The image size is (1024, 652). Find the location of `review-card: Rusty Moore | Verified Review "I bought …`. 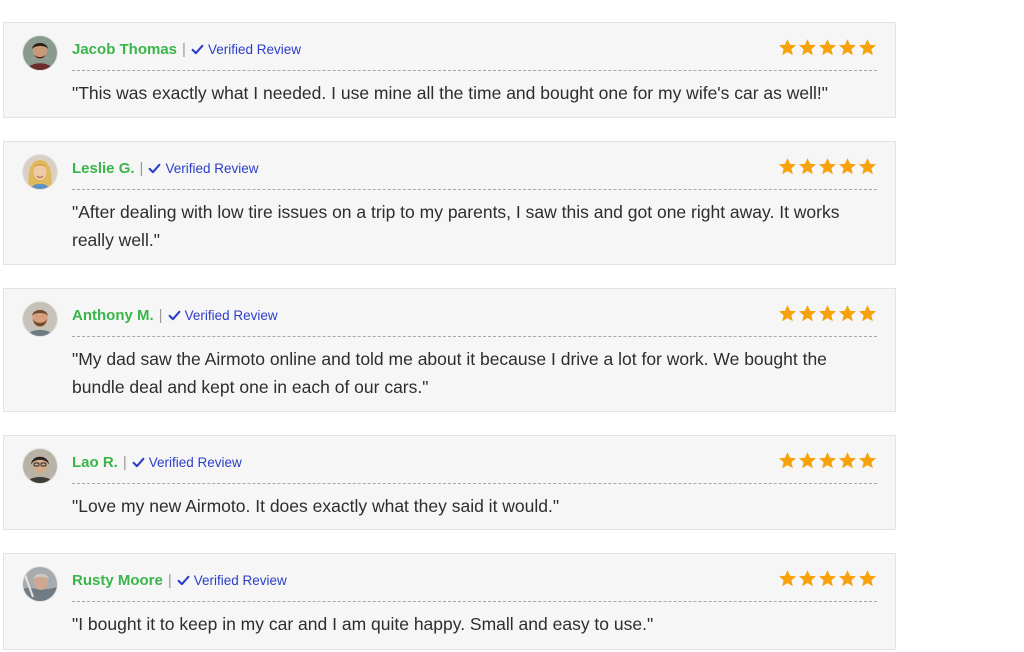

review-card: Rusty Moore | Verified Review "I bought … is located at coordinates (449, 601).